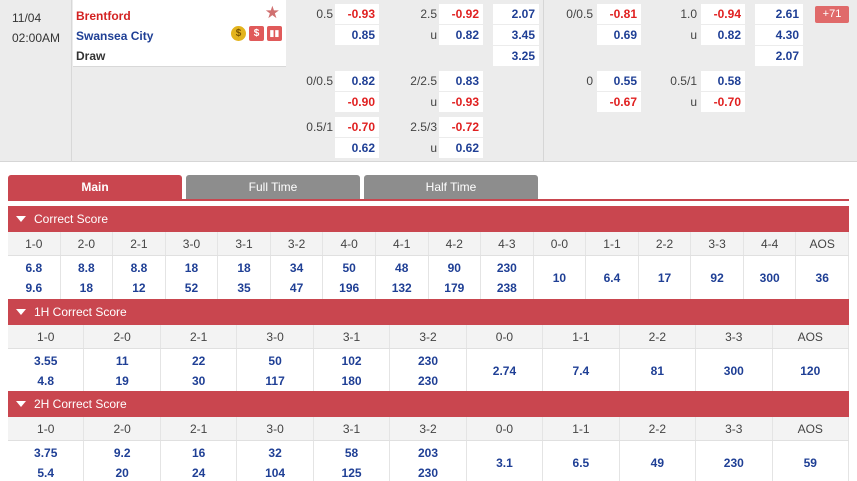 This screenshot has height=481, width=857. What do you see at coordinates (428, 219) in the screenshot?
I see `section-header: Correct Score` at bounding box center [428, 219].